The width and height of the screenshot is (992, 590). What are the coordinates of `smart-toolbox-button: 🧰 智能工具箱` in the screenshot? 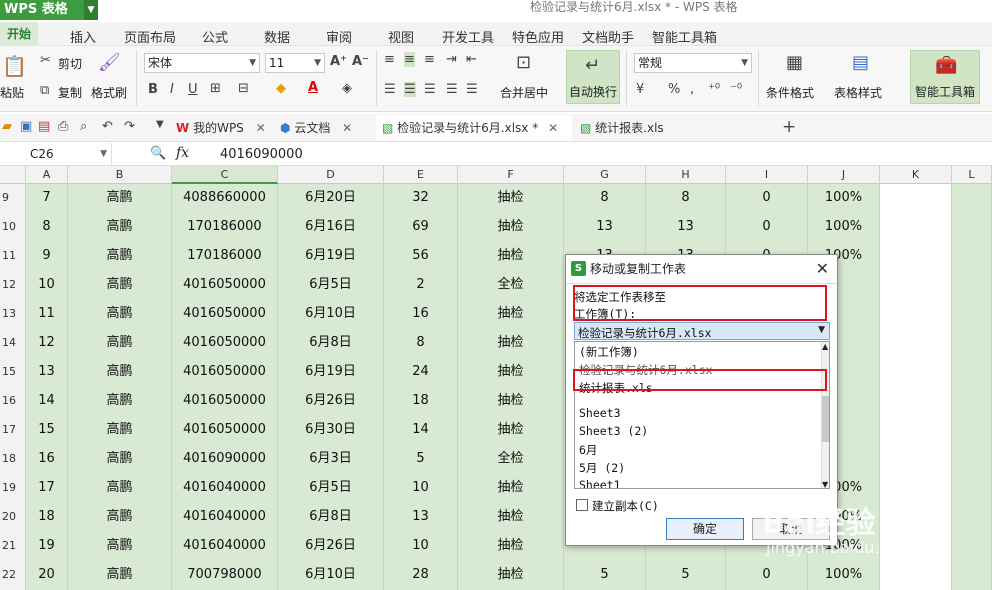 It's located at (945, 77).